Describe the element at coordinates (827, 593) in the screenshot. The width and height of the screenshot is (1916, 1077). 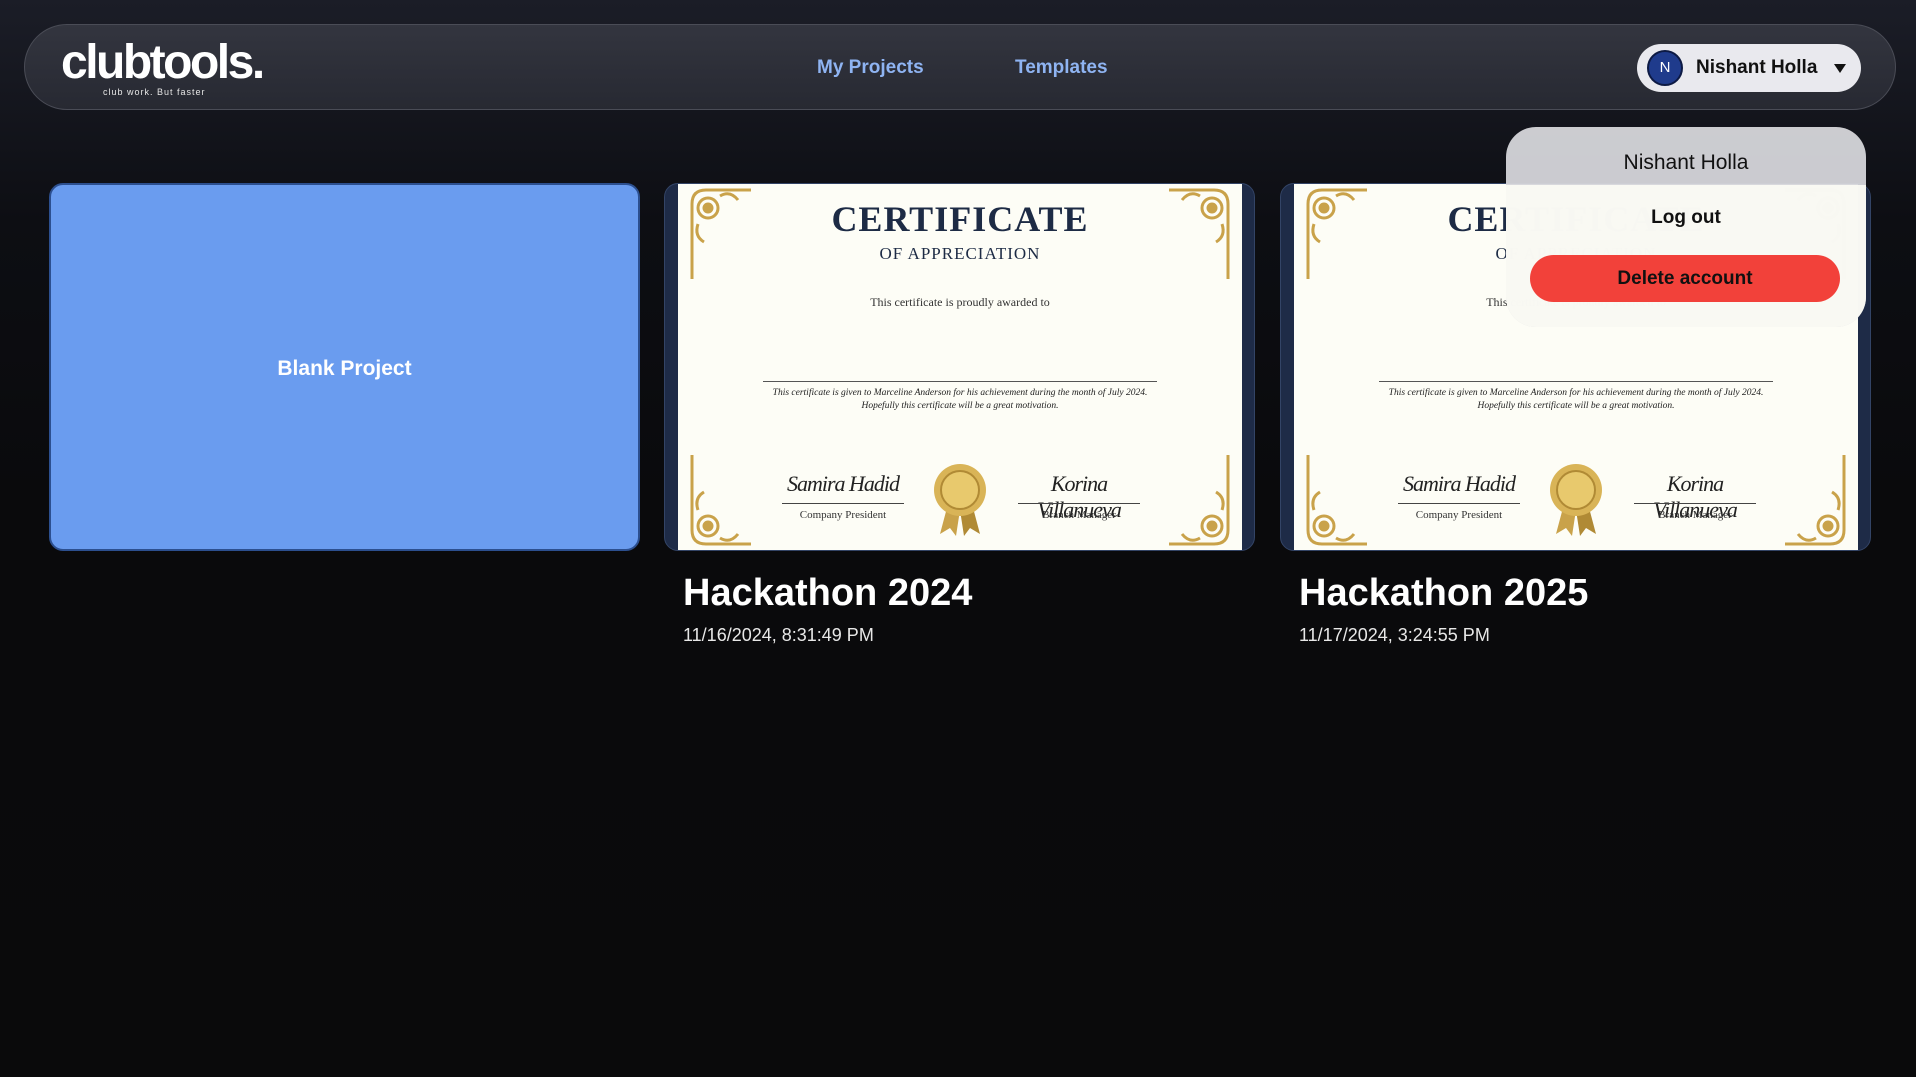
I see `project-title: Hackathon 2024` at that location.